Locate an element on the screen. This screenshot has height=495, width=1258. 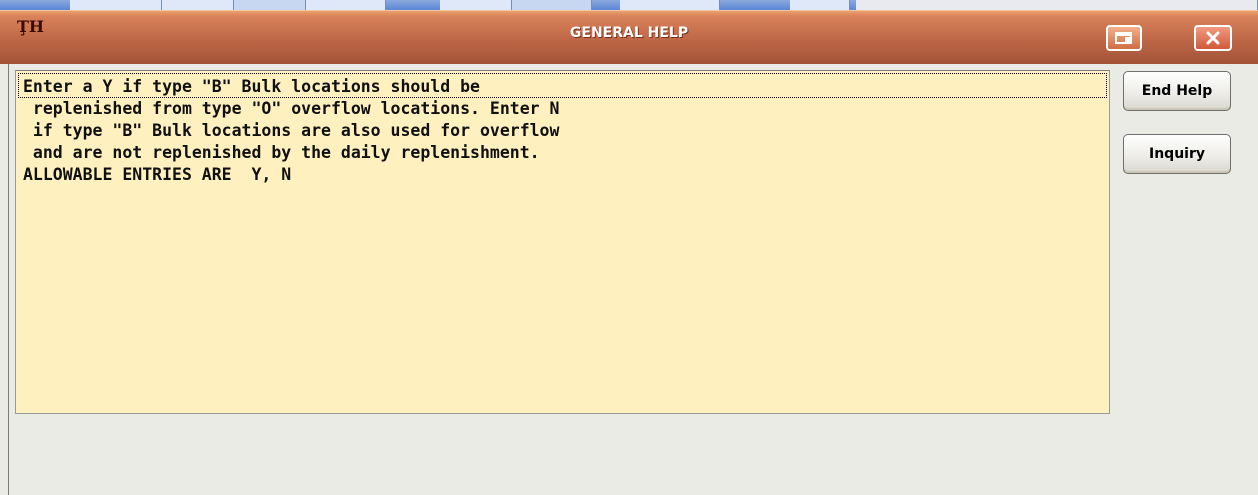
restore-icon is located at coordinates (1123, 38).